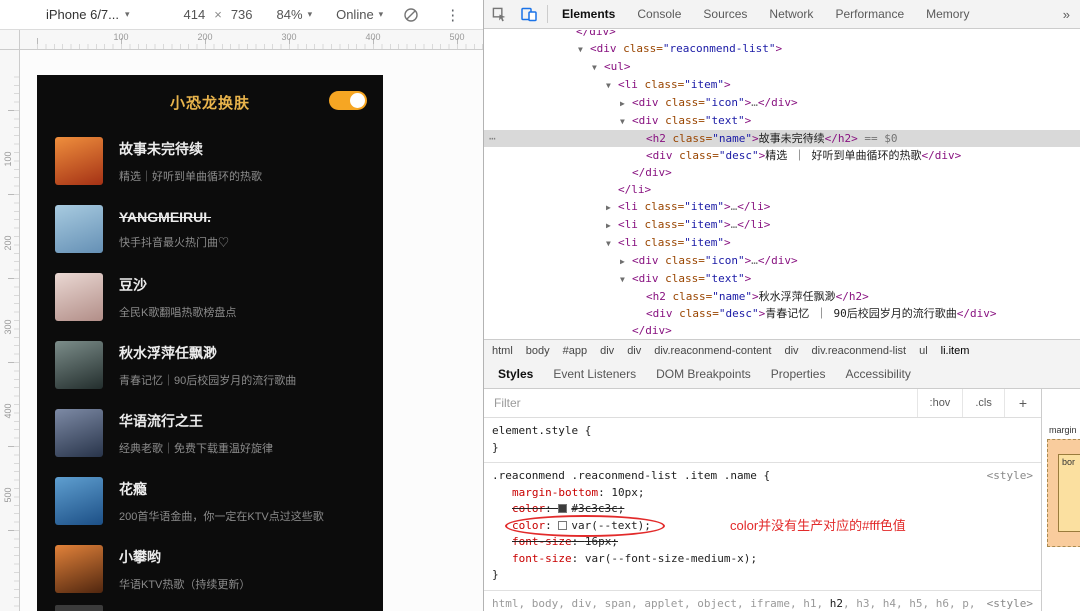  Describe the element at coordinates (359, 14) in the screenshot. I see `network-throttle-select: Online ▾` at that location.